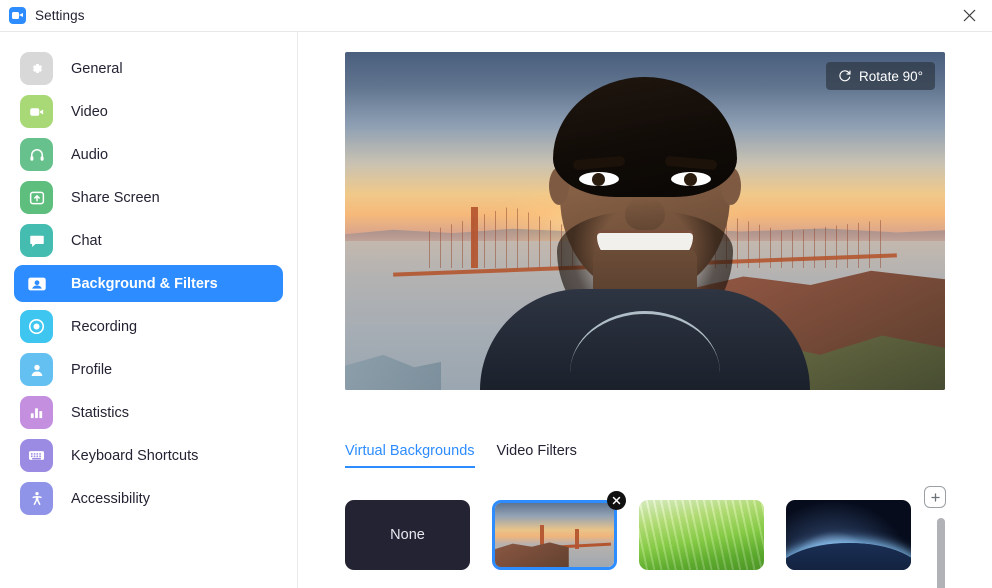 The image size is (992, 588). What do you see at coordinates (36, 111) in the screenshot?
I see `video-icon` at bounding box center [36, 111].